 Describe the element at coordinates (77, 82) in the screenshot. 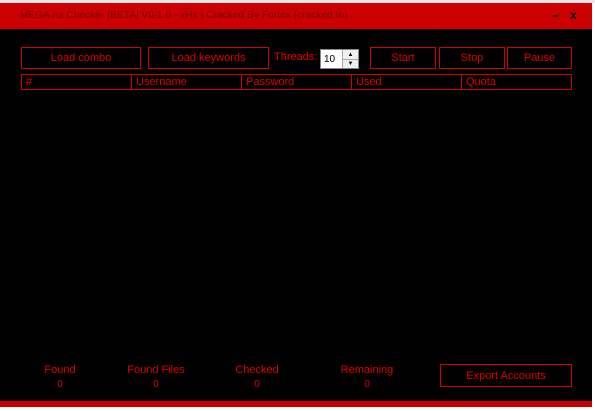

I see `column-header-index: #` at that location.